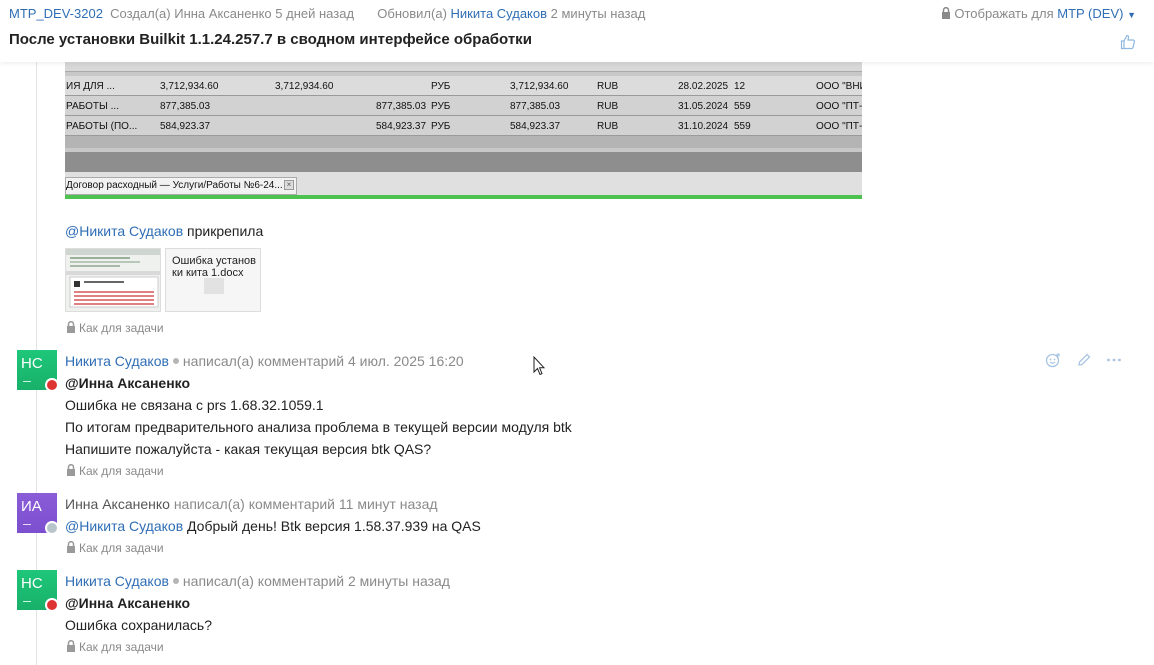 The image size is (1154, 665). I want to click on mouse-cursor-icon, so click(539, 366).